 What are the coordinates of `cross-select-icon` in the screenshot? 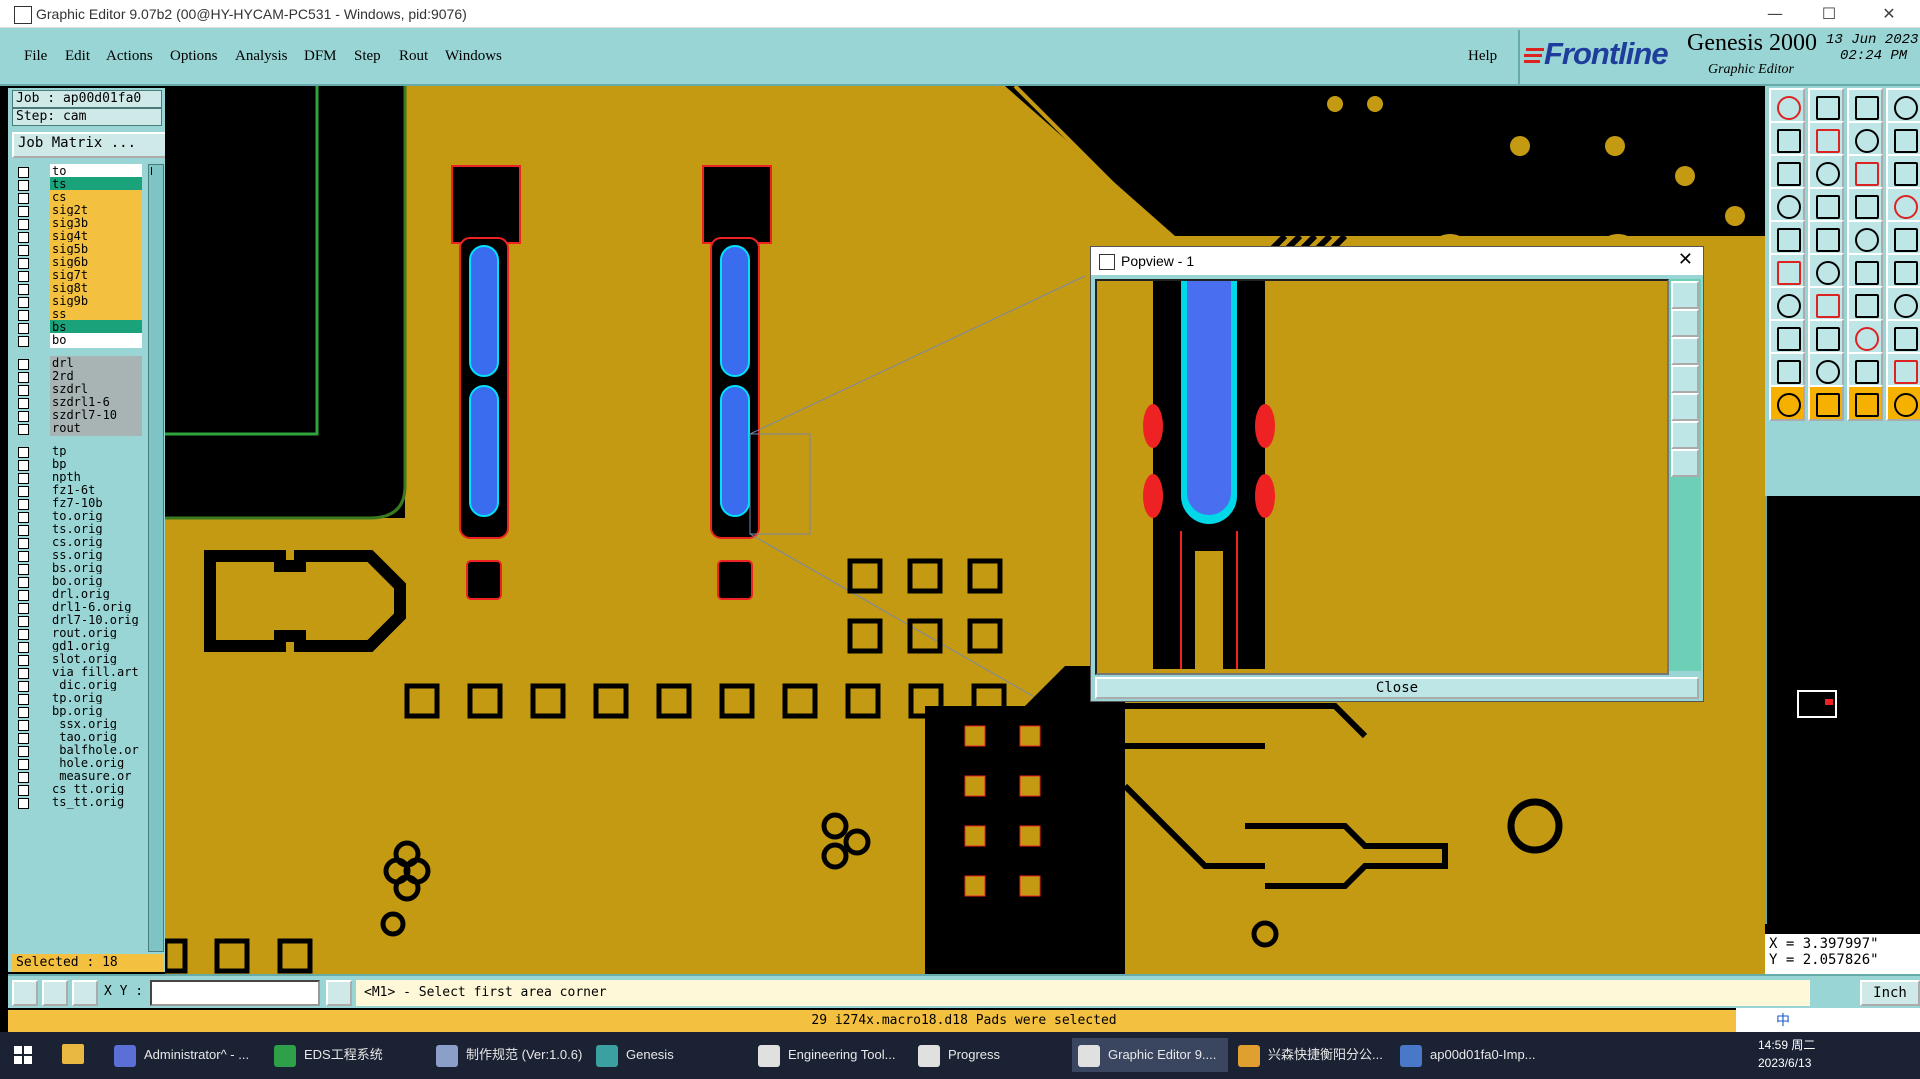 It's located at (1865, 205).